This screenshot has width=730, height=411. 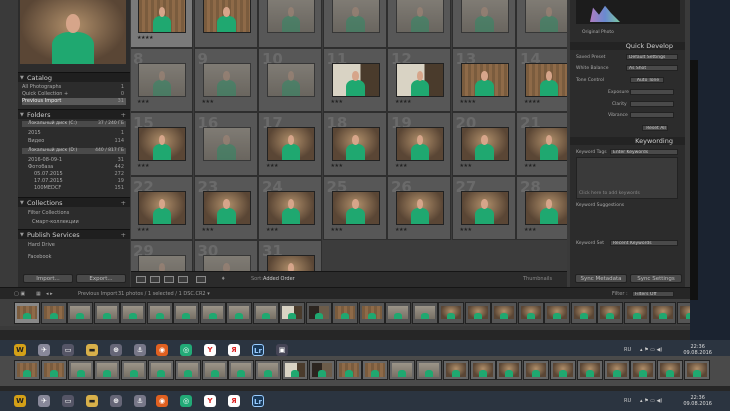 I want to click on grid-cell: 31, so click(x=290, y=255).